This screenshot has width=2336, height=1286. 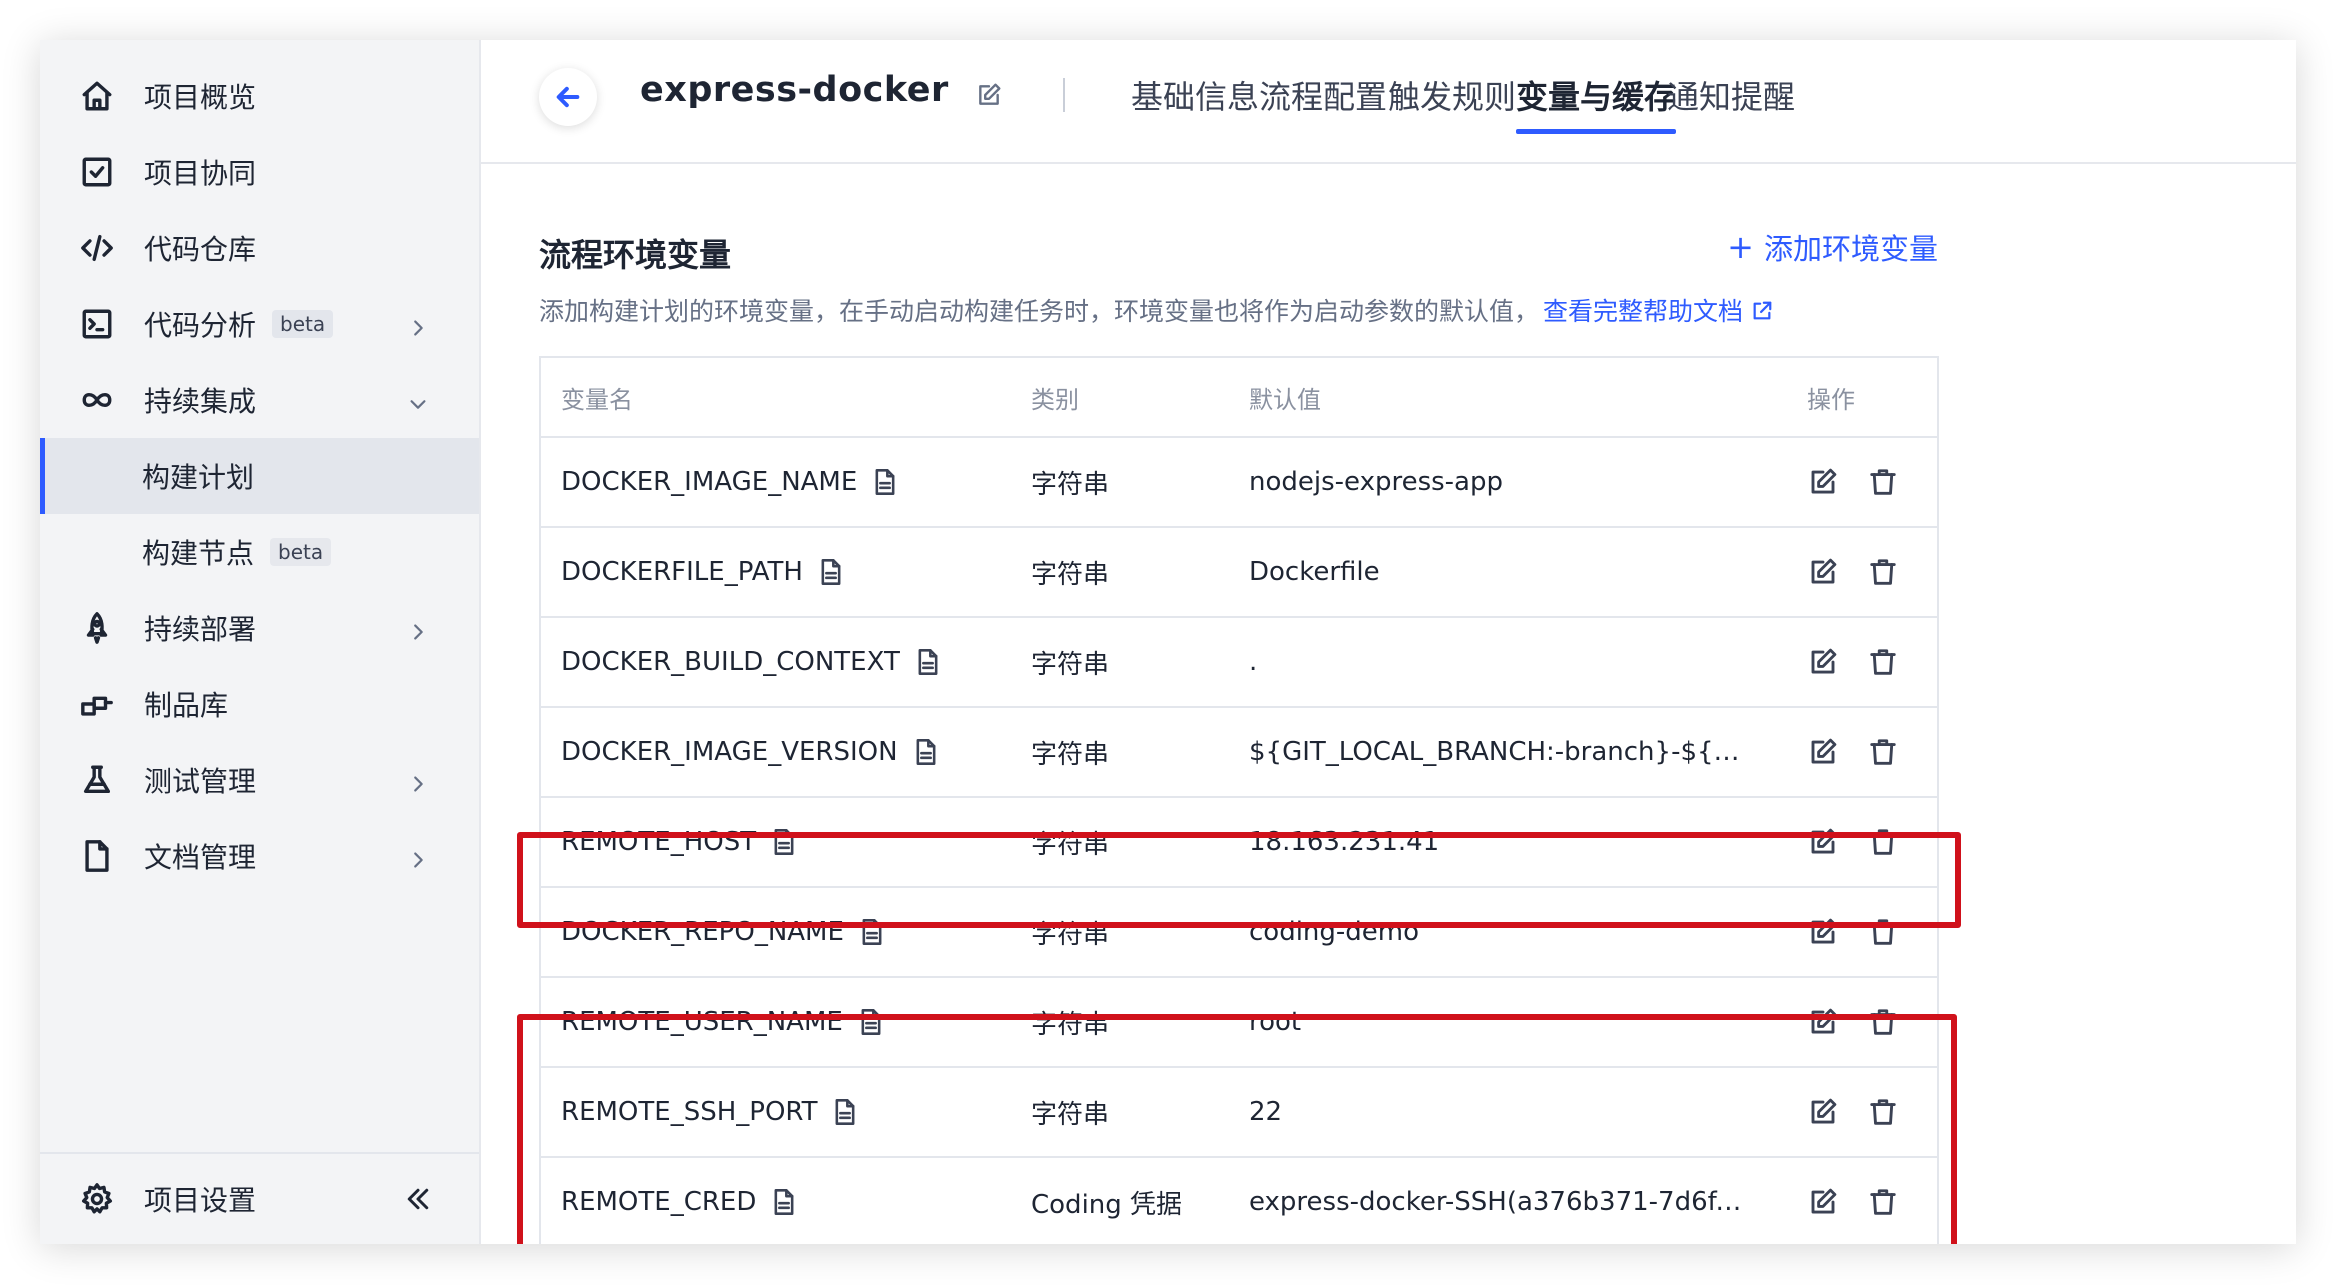 I want to click on double-chevron-left-icon, so click(x=418, y=1199).